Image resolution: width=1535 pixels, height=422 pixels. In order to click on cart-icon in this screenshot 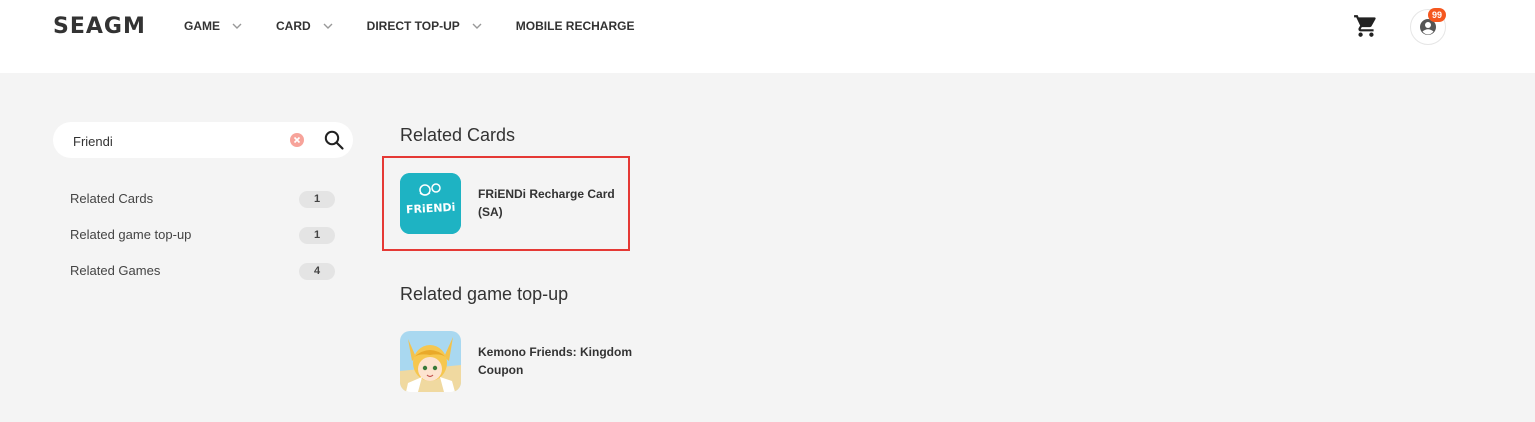, I will do `click(1366, 26)`.